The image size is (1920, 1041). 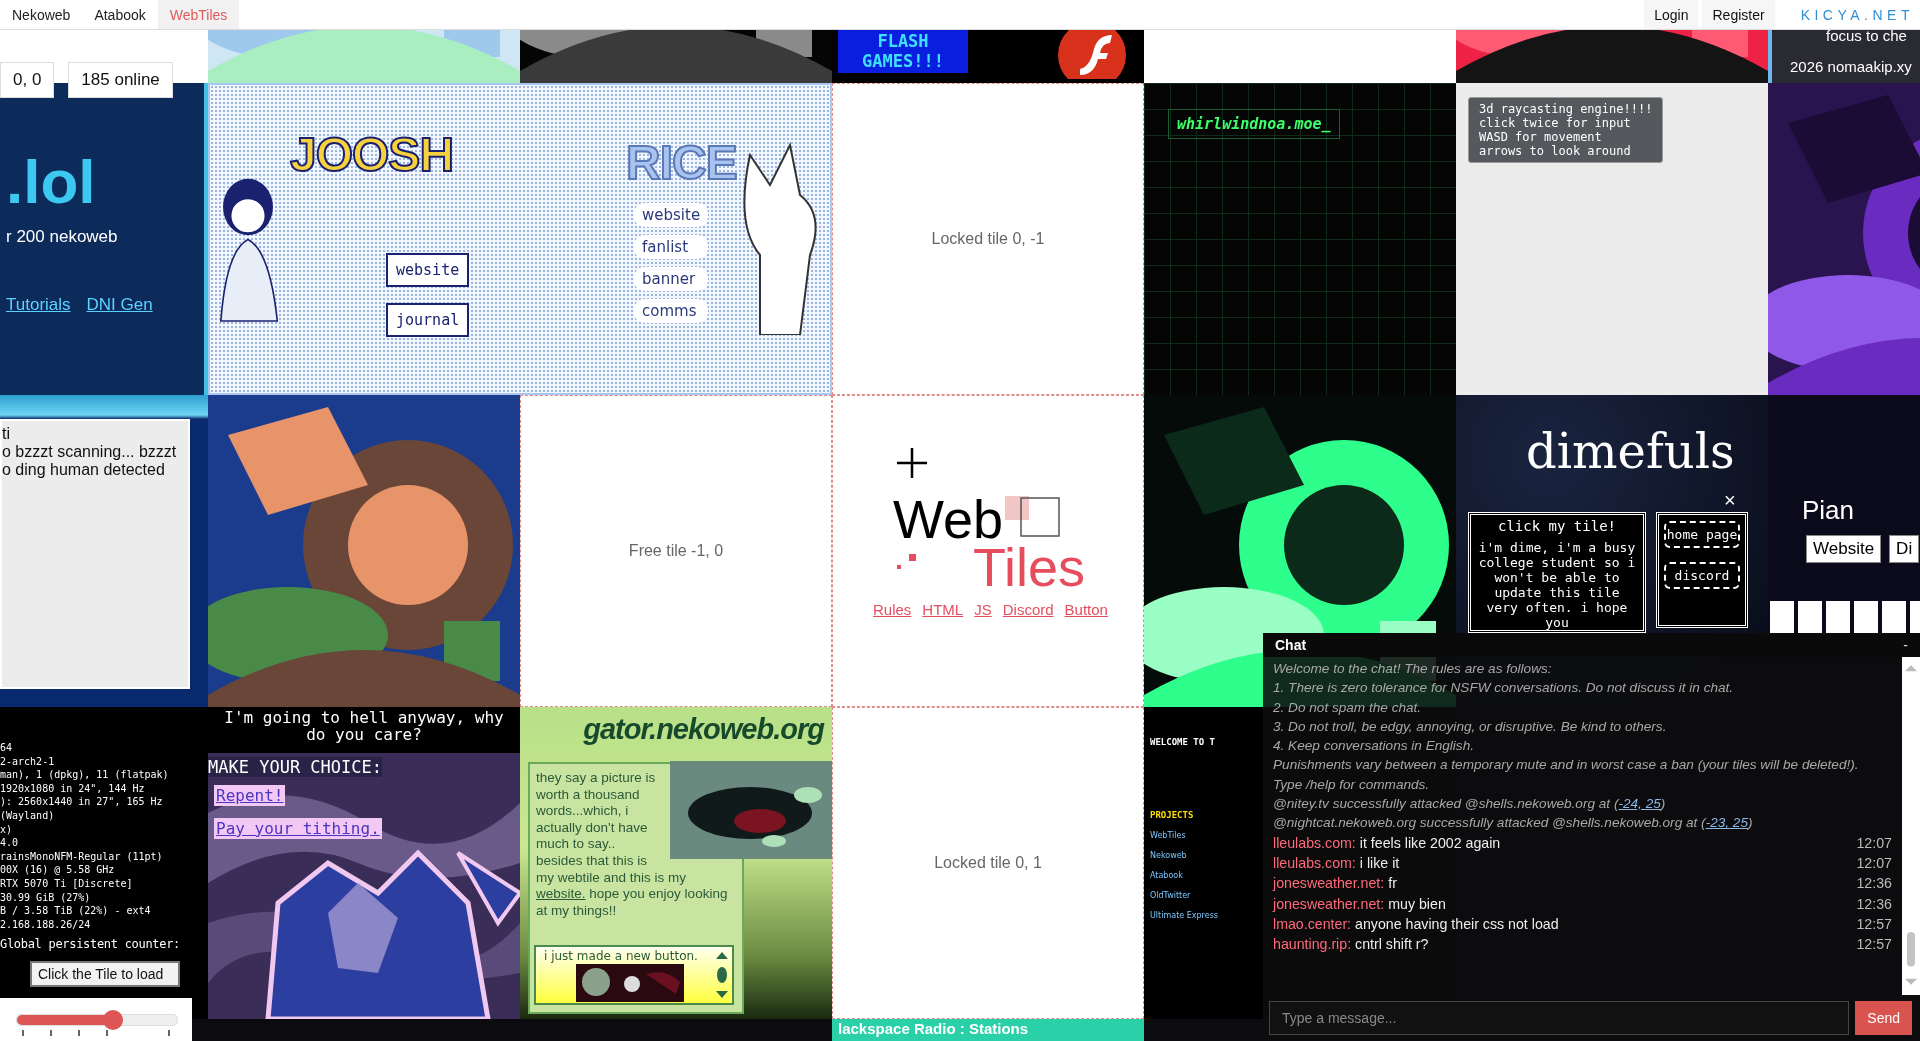 What do you see at coordinates (105, 974) in the screenshot?
I see `load-button: Click the Tile to load` at bounding box center [105, 974].